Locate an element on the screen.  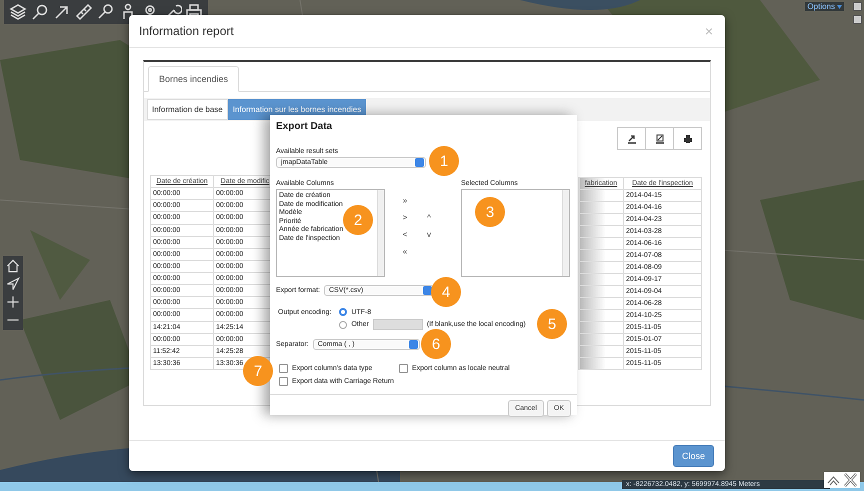
export-button is located at coordinates (631, 138).